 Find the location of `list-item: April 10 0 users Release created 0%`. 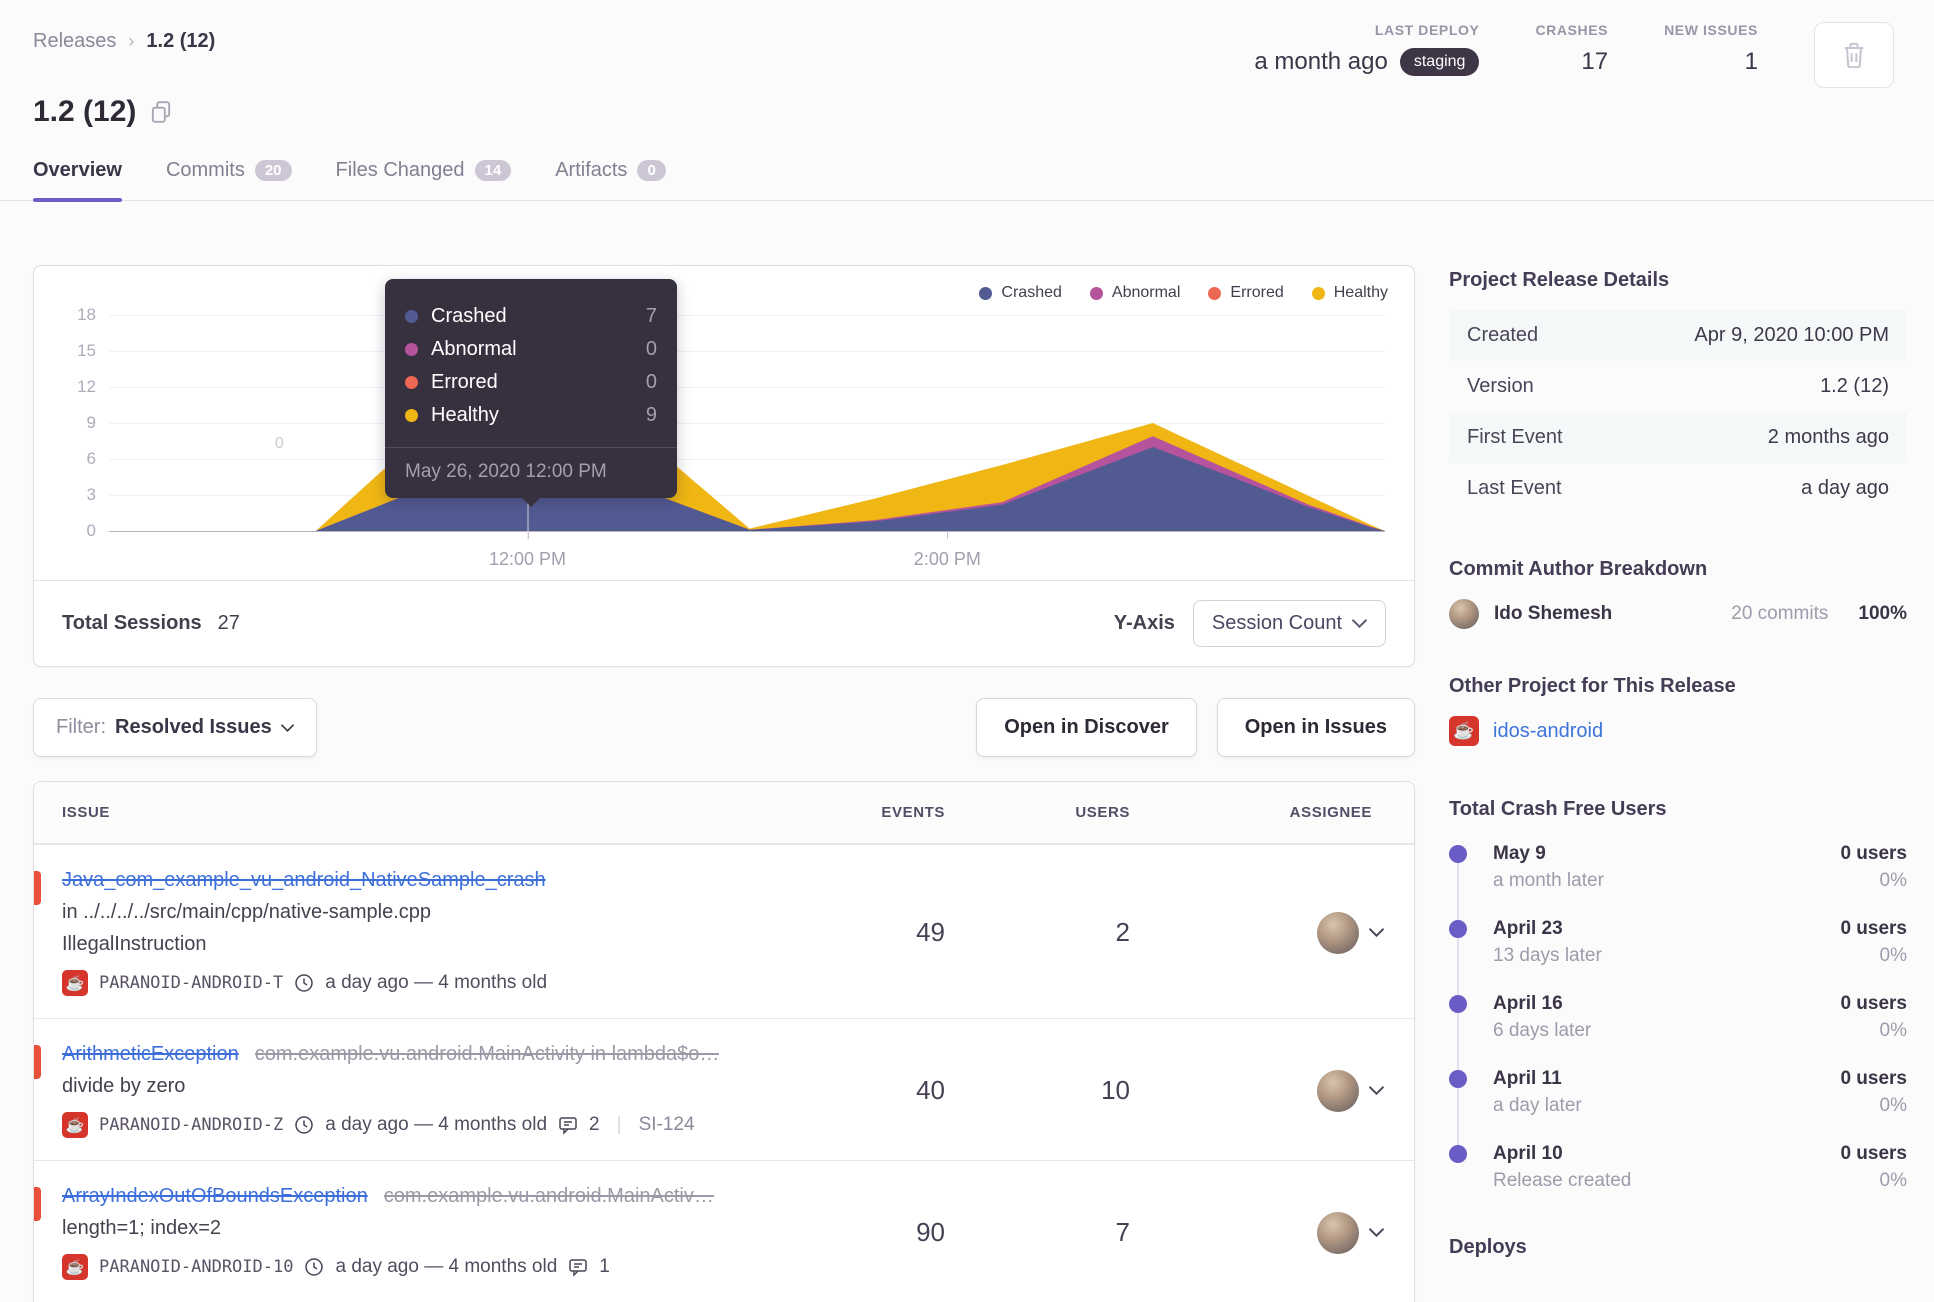

list-item: April 10 0 users Release created 0% is located at coordinates (1678, 1167).